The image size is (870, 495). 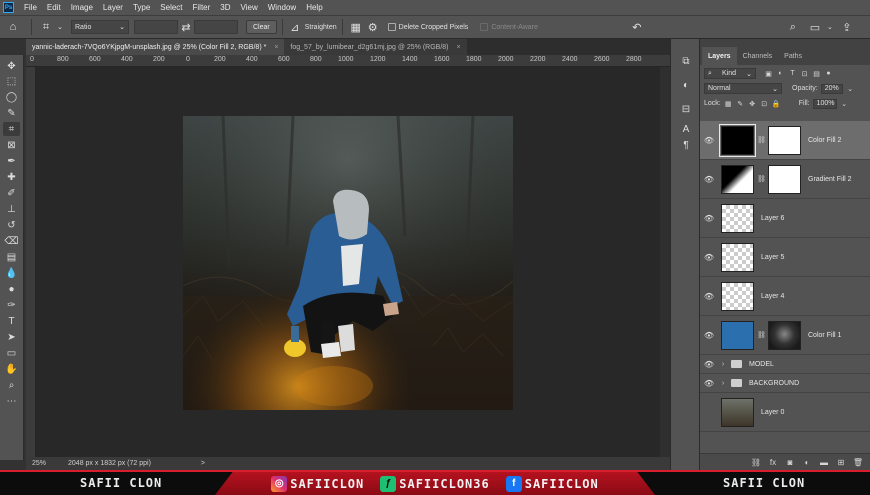 I want to click on type-tool-icon: T, so click(x=11, y=321).